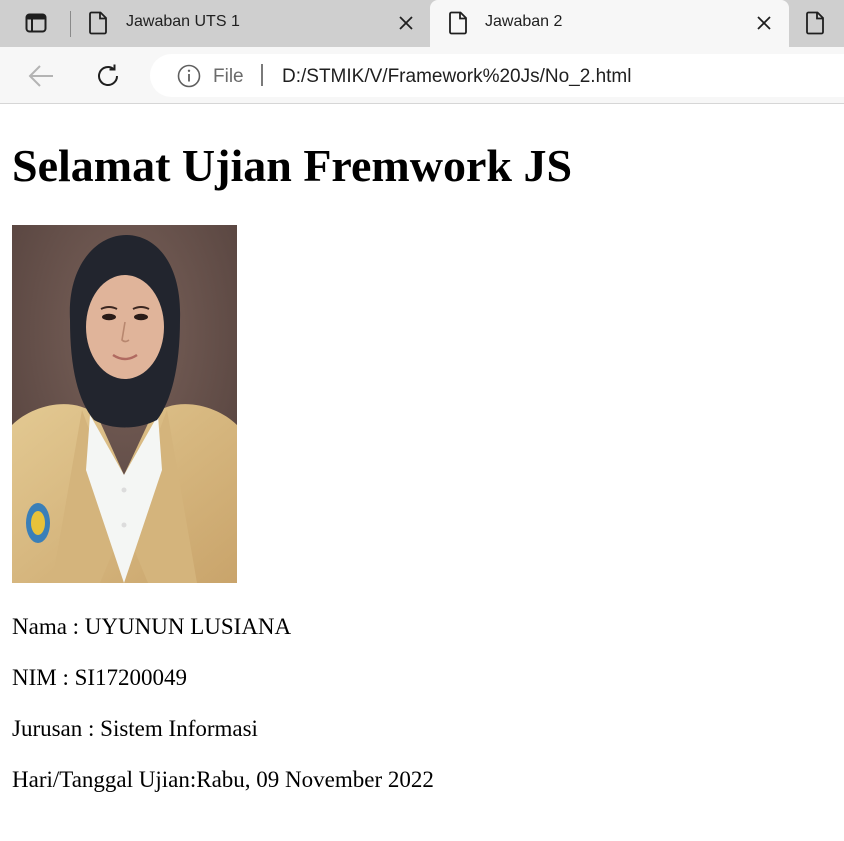 Image resolution: width=844 pixels, height=841 pixels. What do you see at coordinates (70, 24) in the screenshot?
I see `tab-separator` at bounding box center [70, 24].